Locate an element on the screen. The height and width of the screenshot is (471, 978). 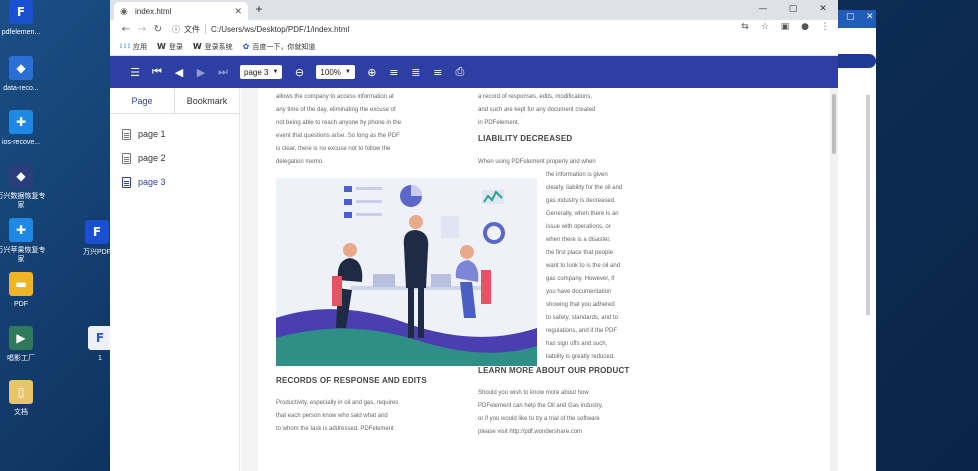
account-icon: ● is located at coordinates (805, 27).